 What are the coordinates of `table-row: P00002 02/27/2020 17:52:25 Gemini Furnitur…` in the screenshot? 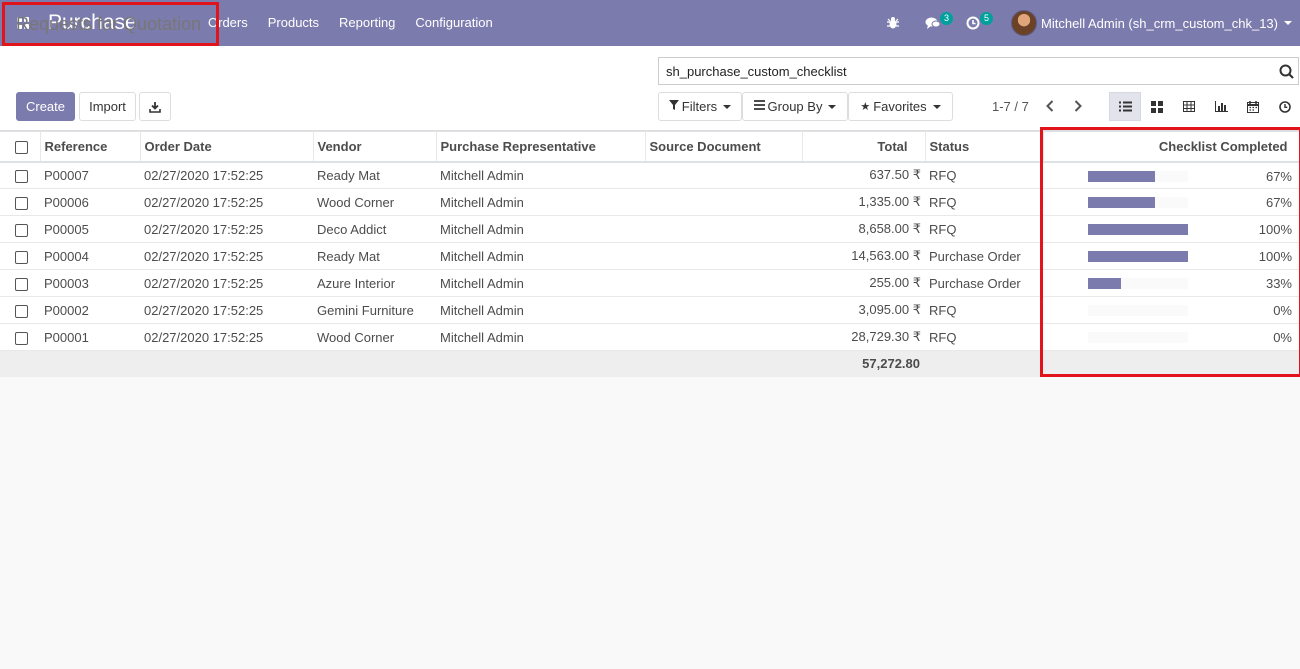 It's located at (650, 310).